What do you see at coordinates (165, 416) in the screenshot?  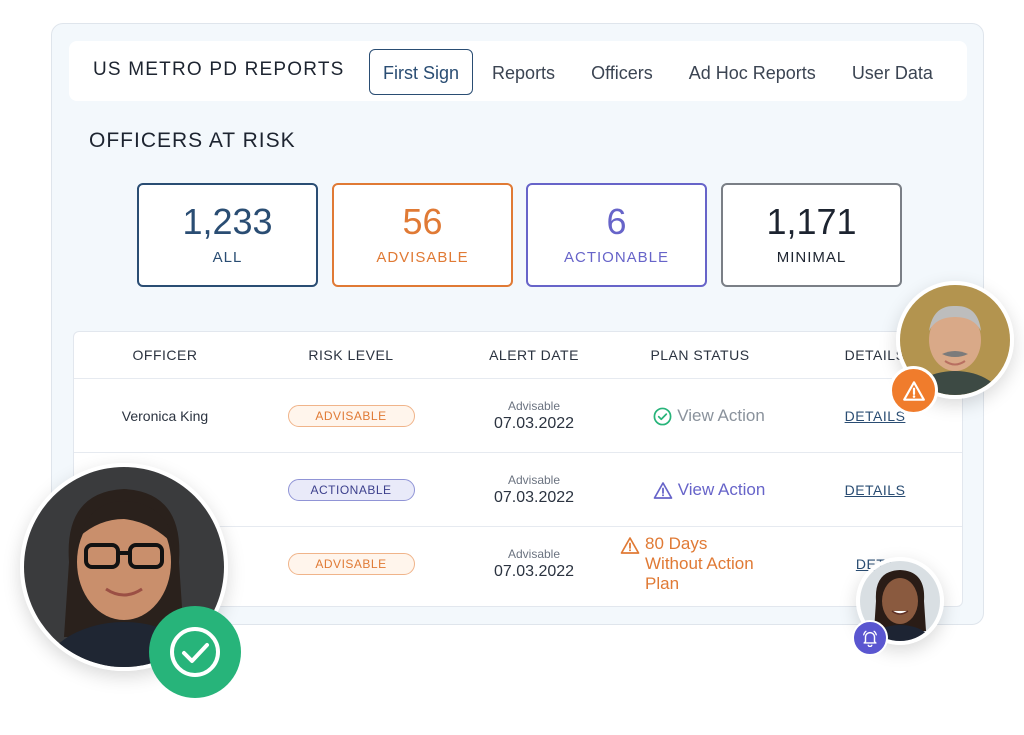 I see `officer-name: Veronica King` at bounding box center [165, 416].